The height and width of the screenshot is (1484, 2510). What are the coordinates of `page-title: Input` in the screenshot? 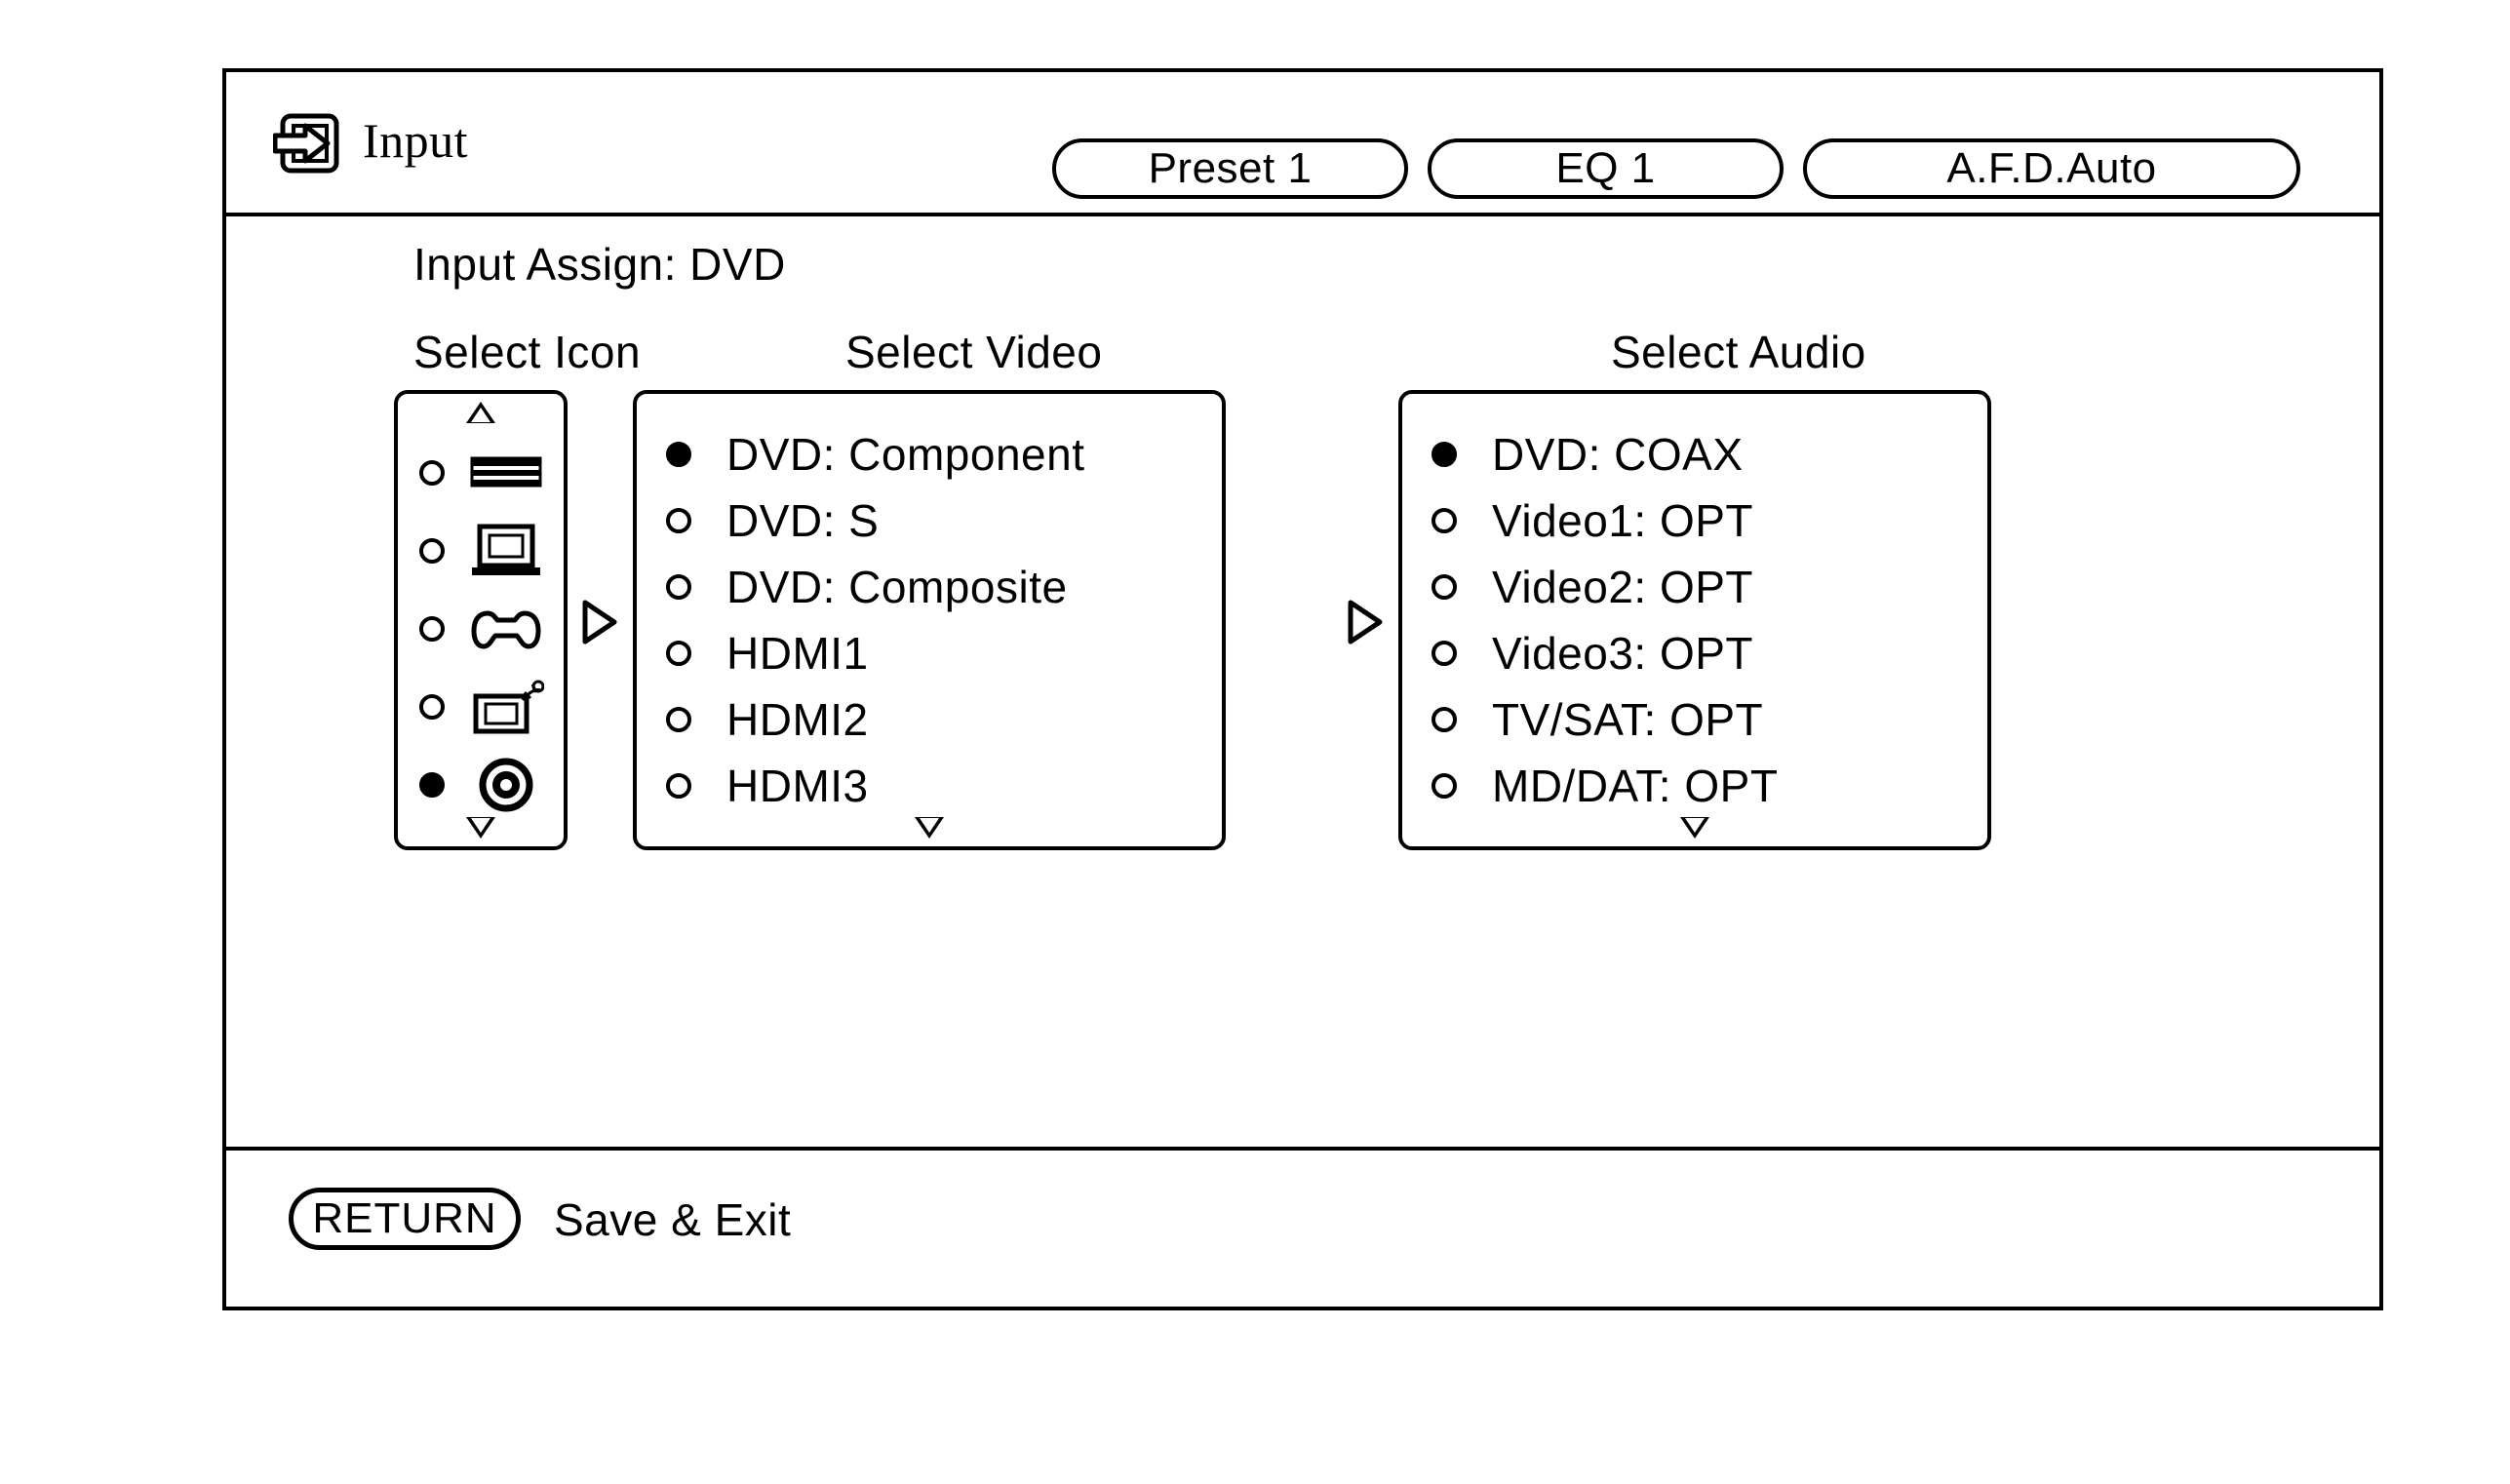 It's located at (416, 140).